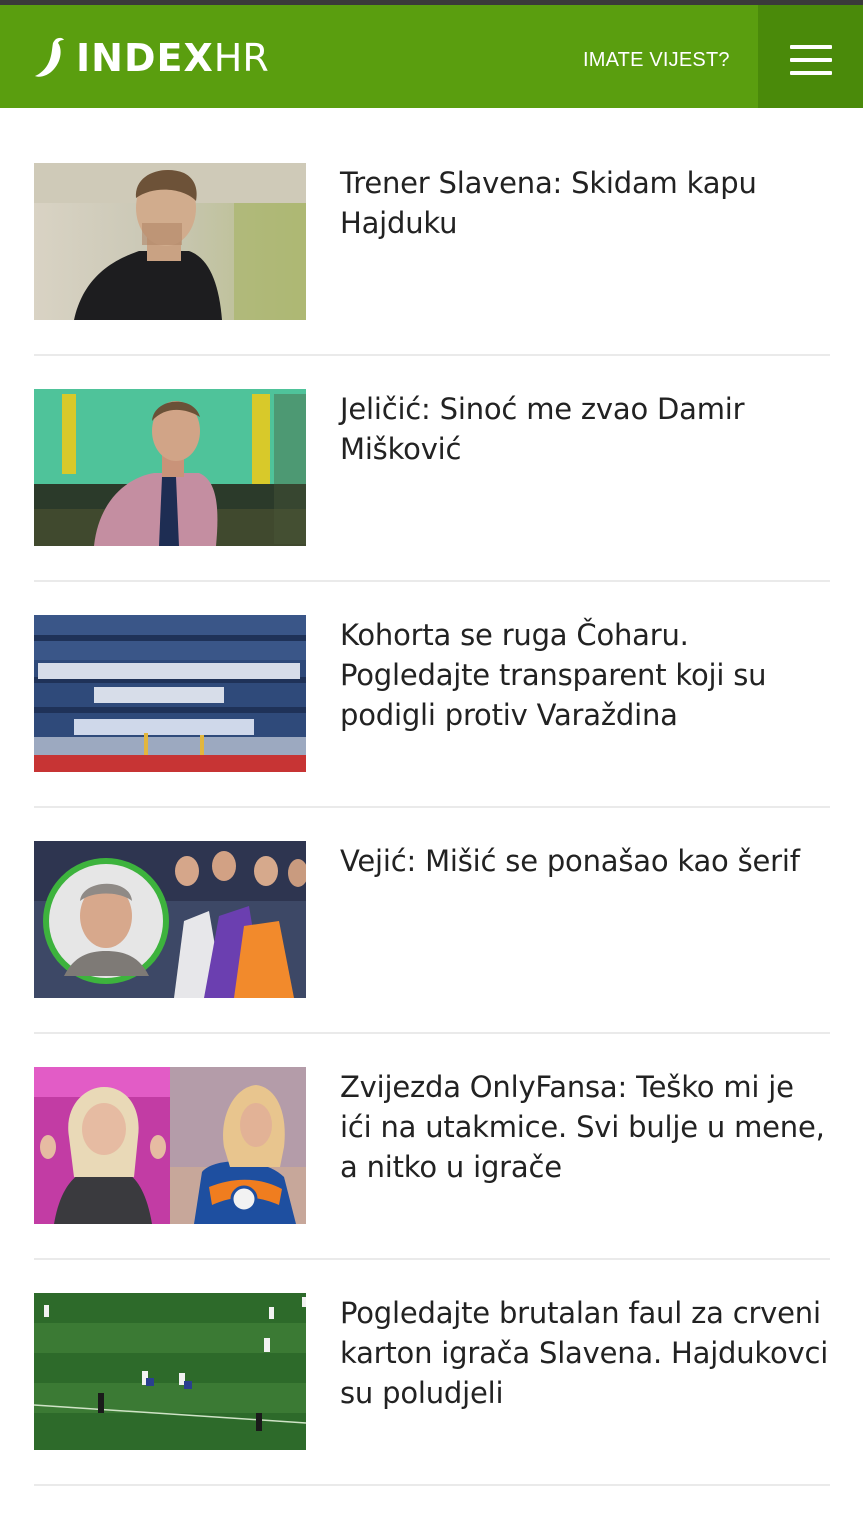  Describe the element at coordinates (432, 954) in the screenshot. I see `article-item: Vejić: Mišić se ponašao kao šerif` at that location.